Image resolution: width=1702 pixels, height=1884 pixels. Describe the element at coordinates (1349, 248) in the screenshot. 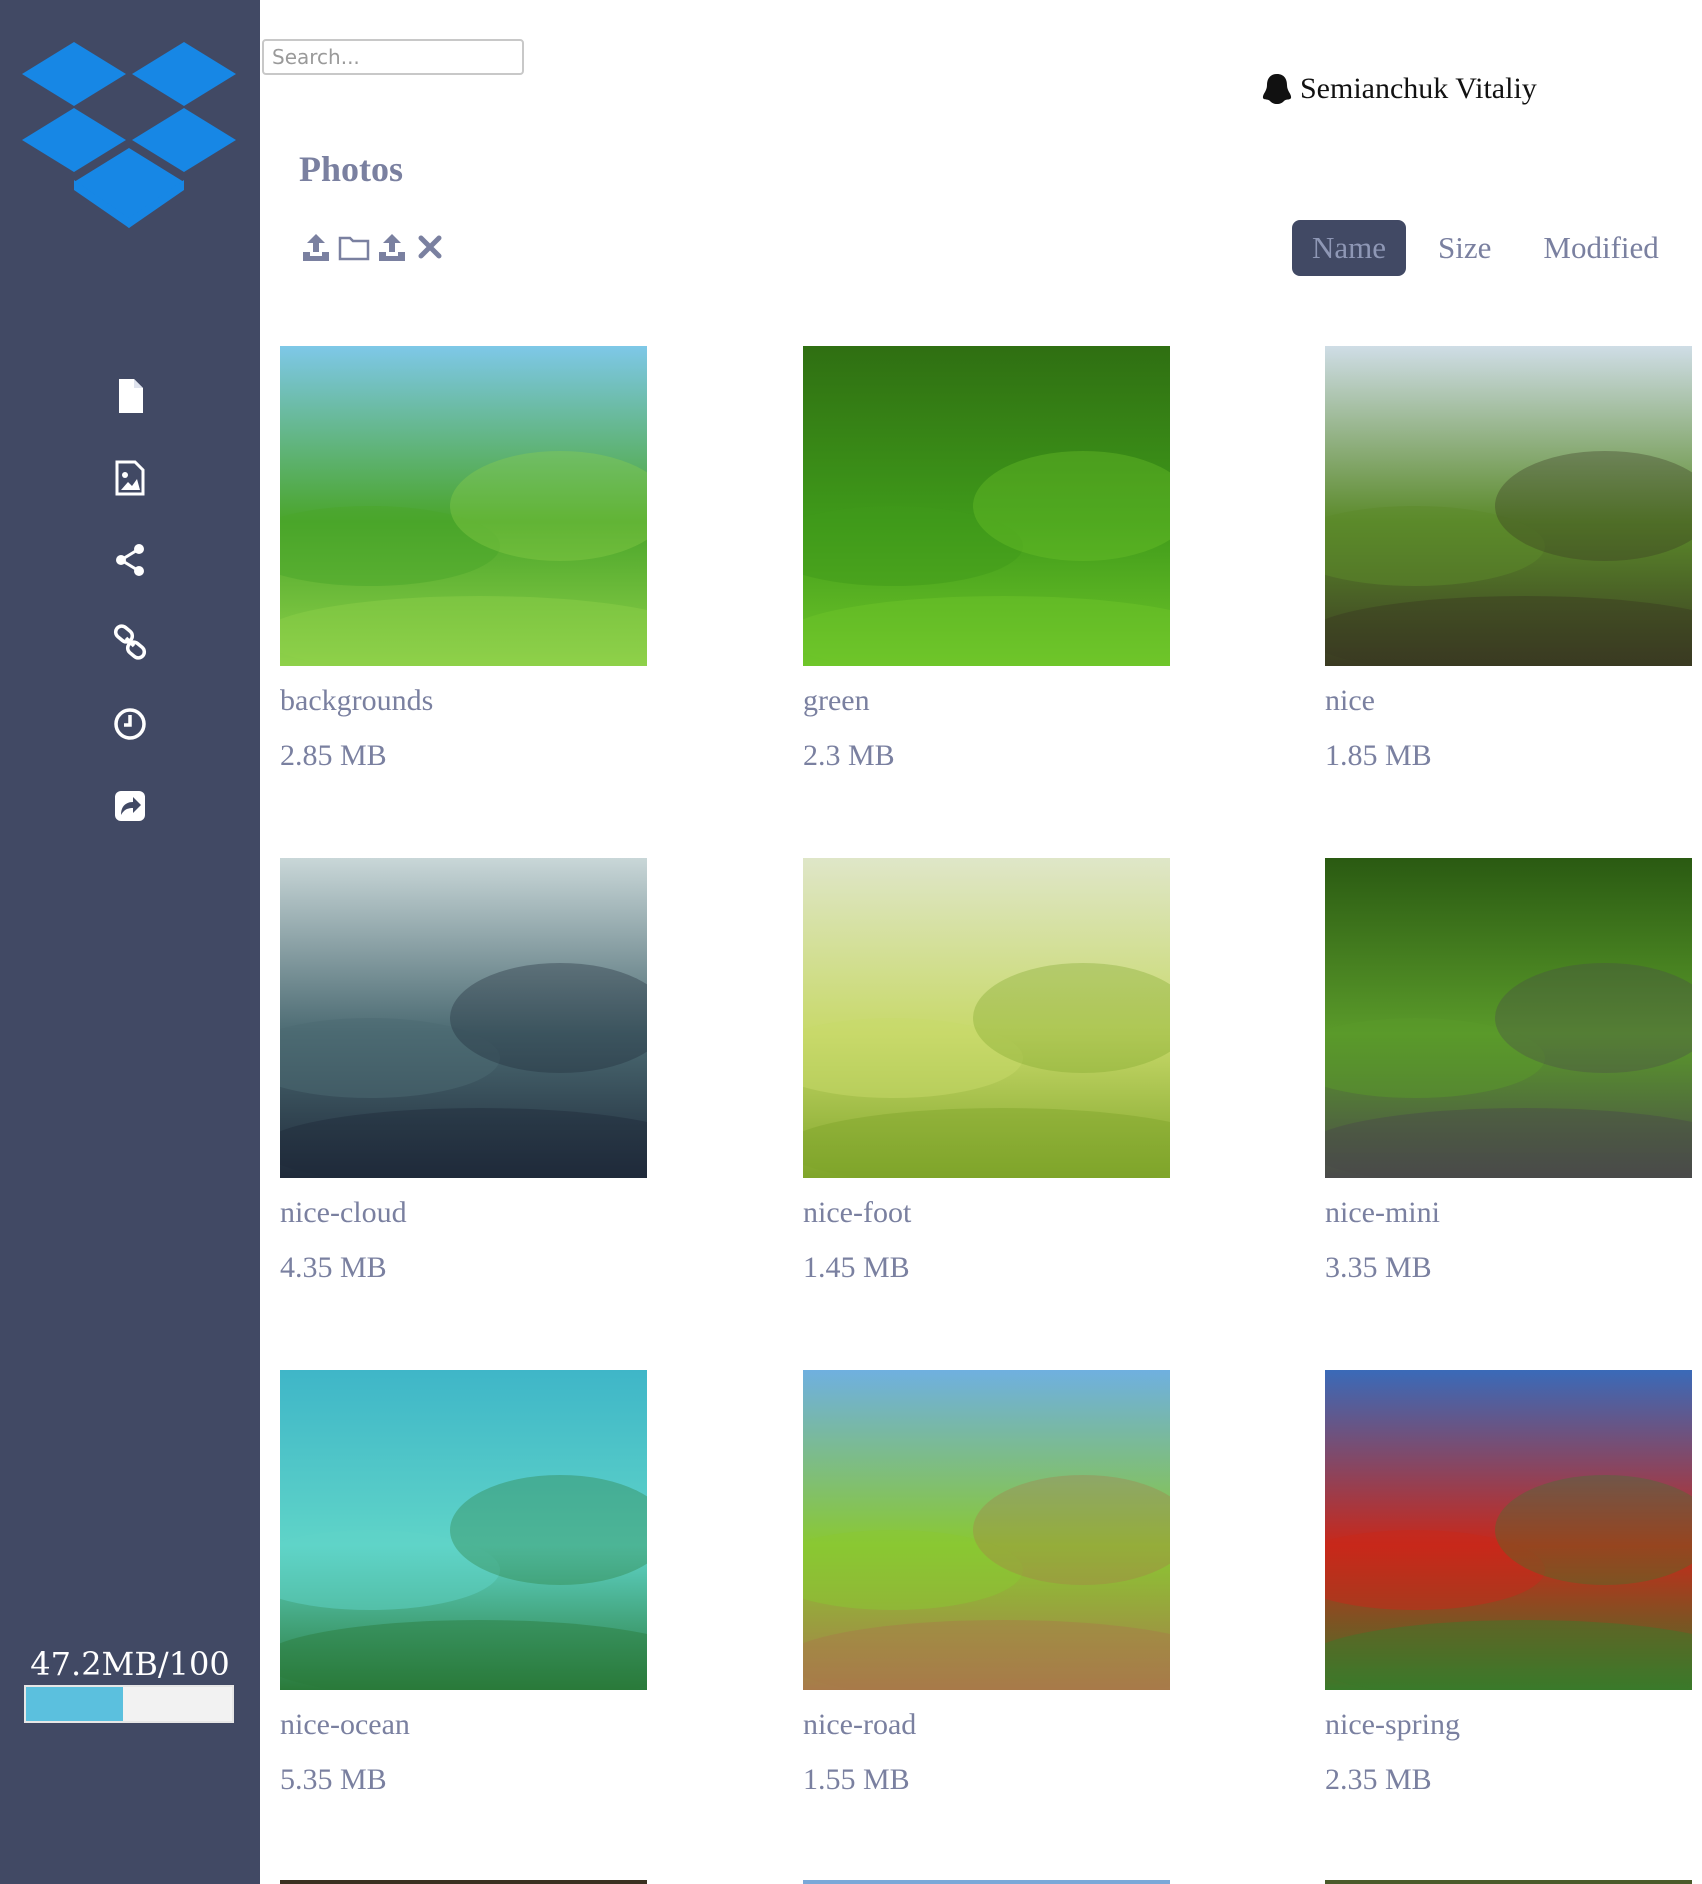

I see `sort-by-name-button: Name` at that location.